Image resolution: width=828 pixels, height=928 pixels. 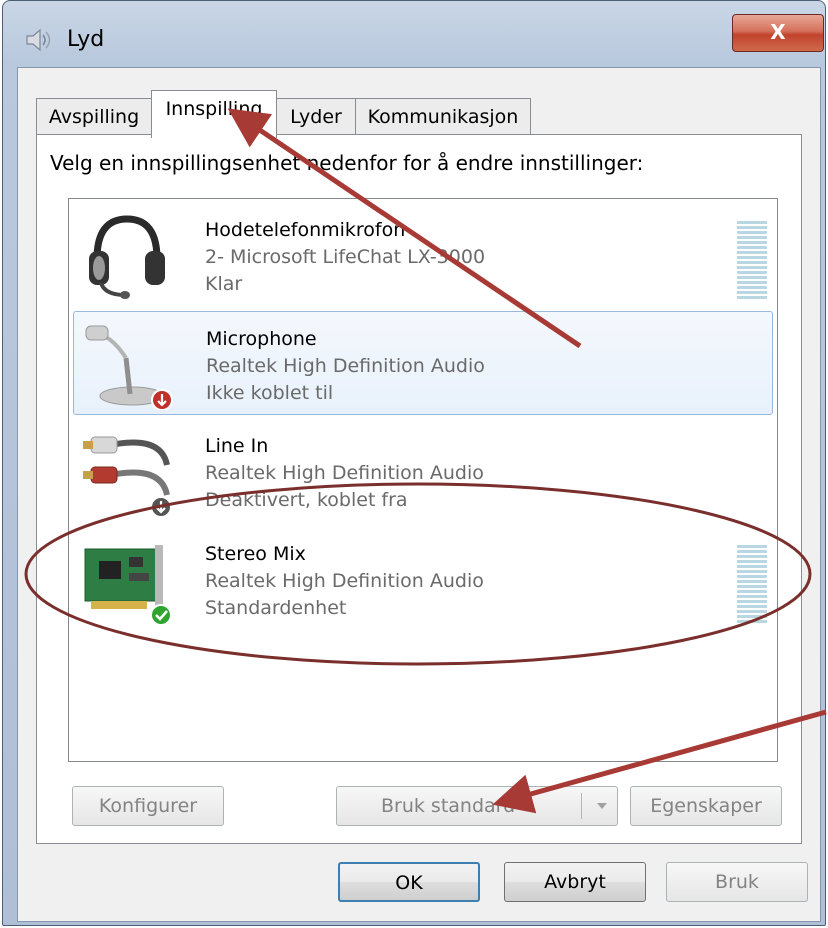 What do you see at coordinates (706, 806) in the screenshot?
I see `properties-button: Egenskaper` at bounding box center [706, 806].